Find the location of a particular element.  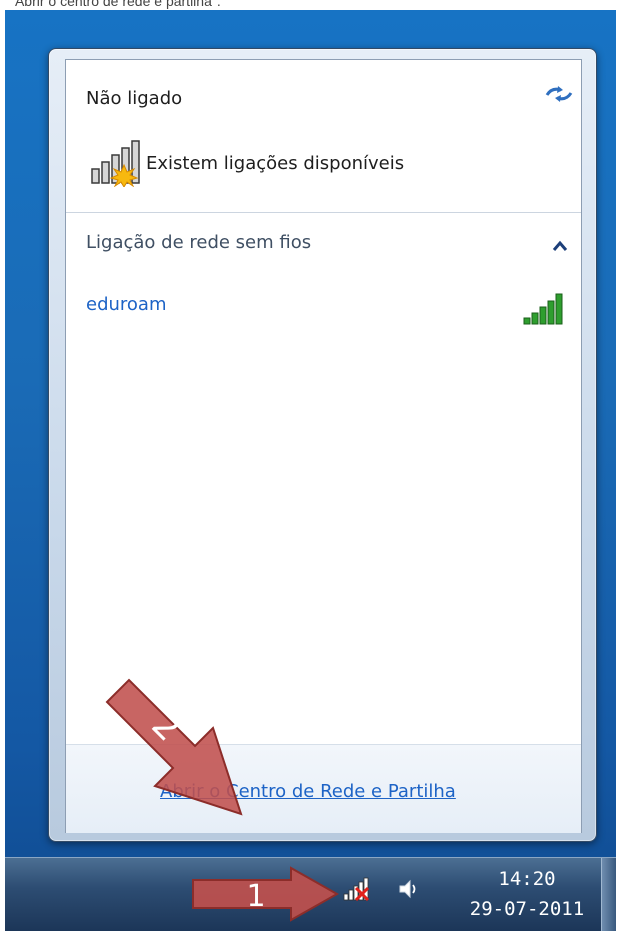

header-divider is located at coordinates (323, 212).